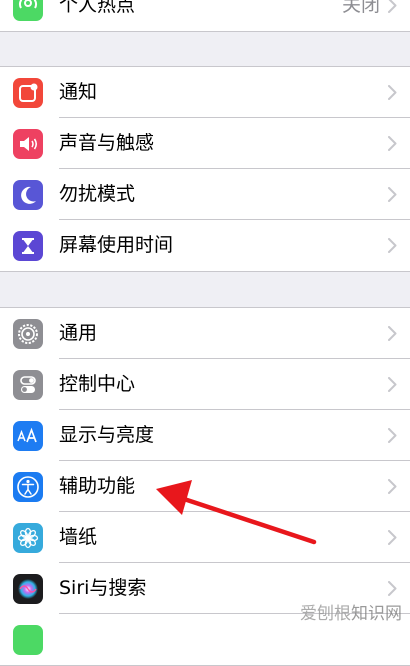 This screenshot has height=666, width=410. Describe the element at coordinates (28, 436) in the screenshot. I see `text-size-icon` at that location.